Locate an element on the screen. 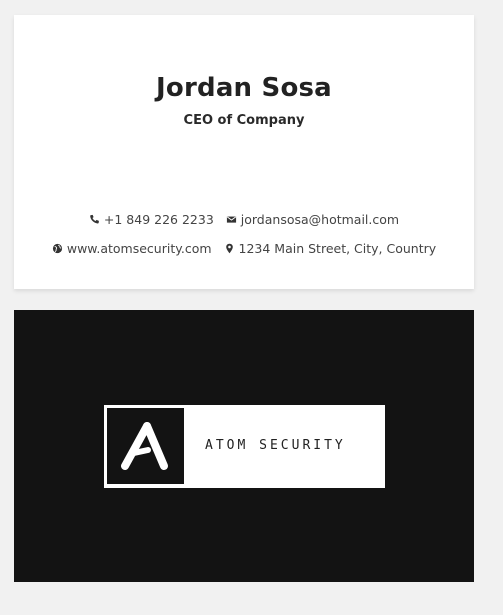 The image size is (503, 615). email-address: jordansosa@hotmail.com is located at coordinates (320, 219).